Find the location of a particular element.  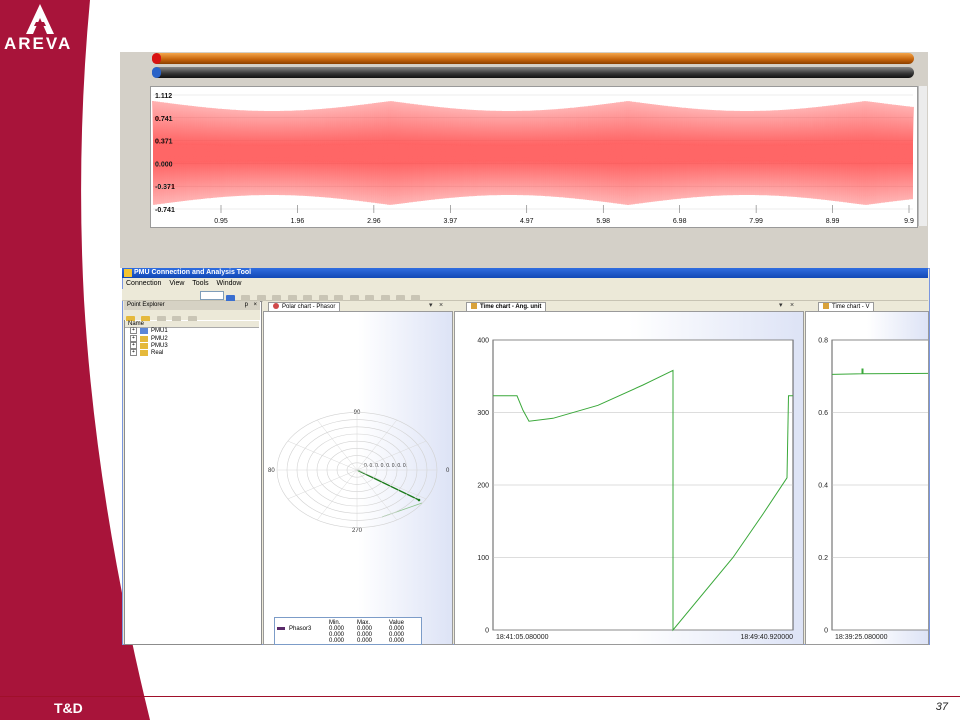

polar-chart-svg: 90 80 270 0 0. 0. 0. 0. 0. 0. 0. 0. is located at coordinates (359, 472).